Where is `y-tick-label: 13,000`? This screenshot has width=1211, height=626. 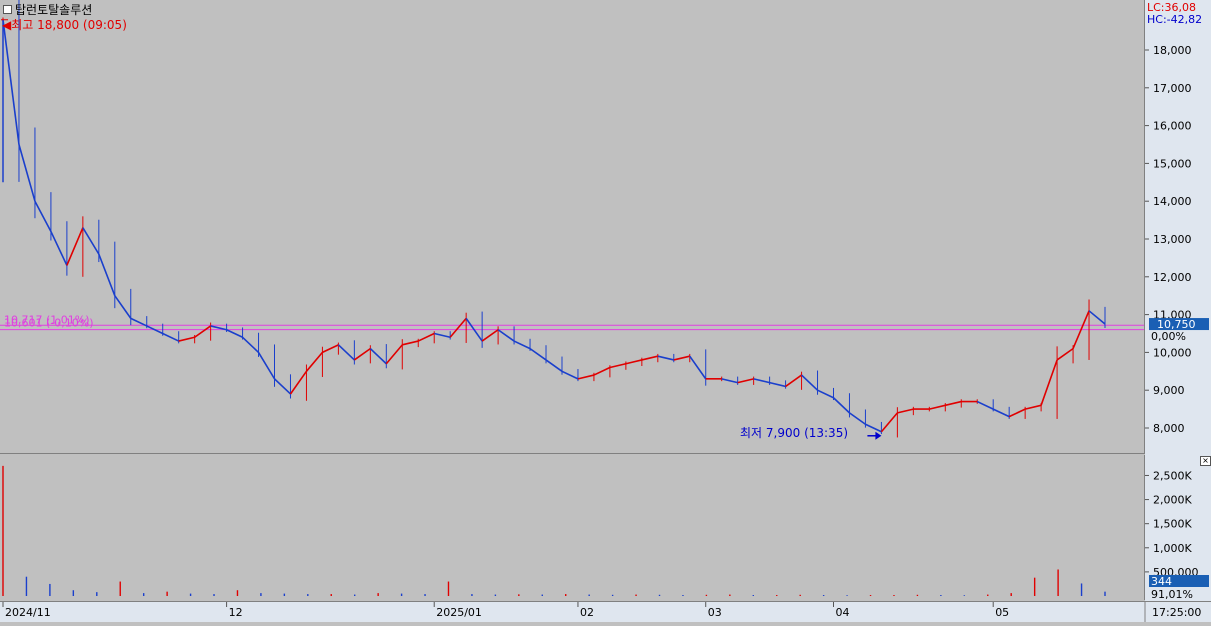
y-tick-label: 13,000 is located at coordinates (1172, 239).